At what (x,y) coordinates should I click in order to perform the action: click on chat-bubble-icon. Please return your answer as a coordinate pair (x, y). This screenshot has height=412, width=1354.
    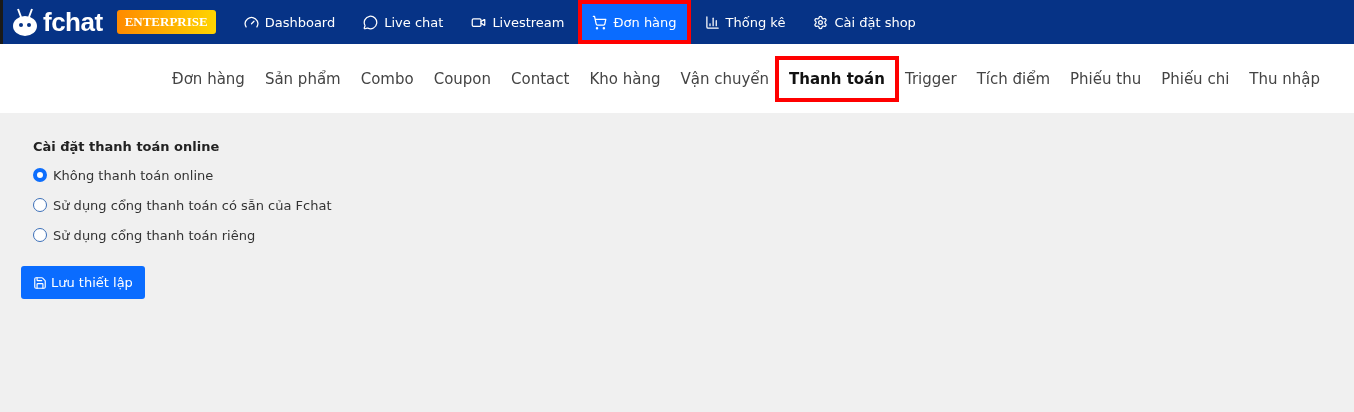
    Looking at the image, I should click on (371, 22).